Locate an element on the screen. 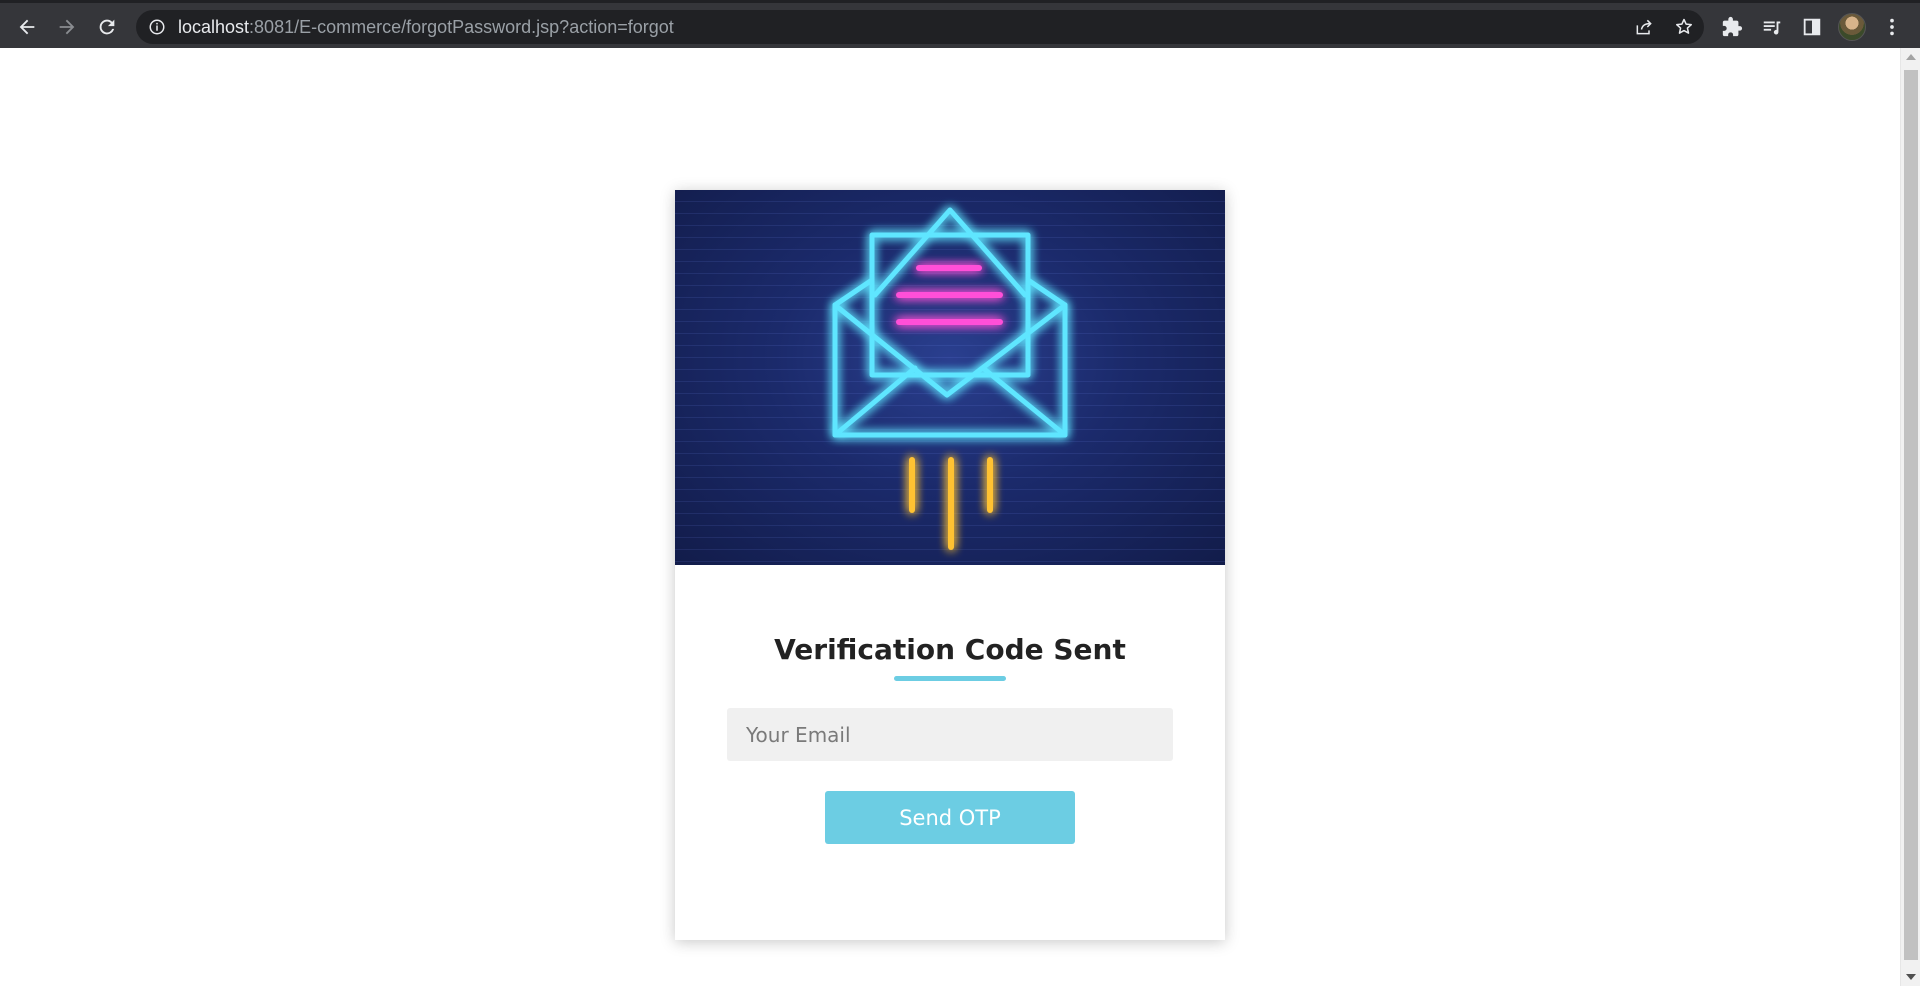 The height and width of the screenshot is (986, 1920). back-button is located at coordinates (27, 27).